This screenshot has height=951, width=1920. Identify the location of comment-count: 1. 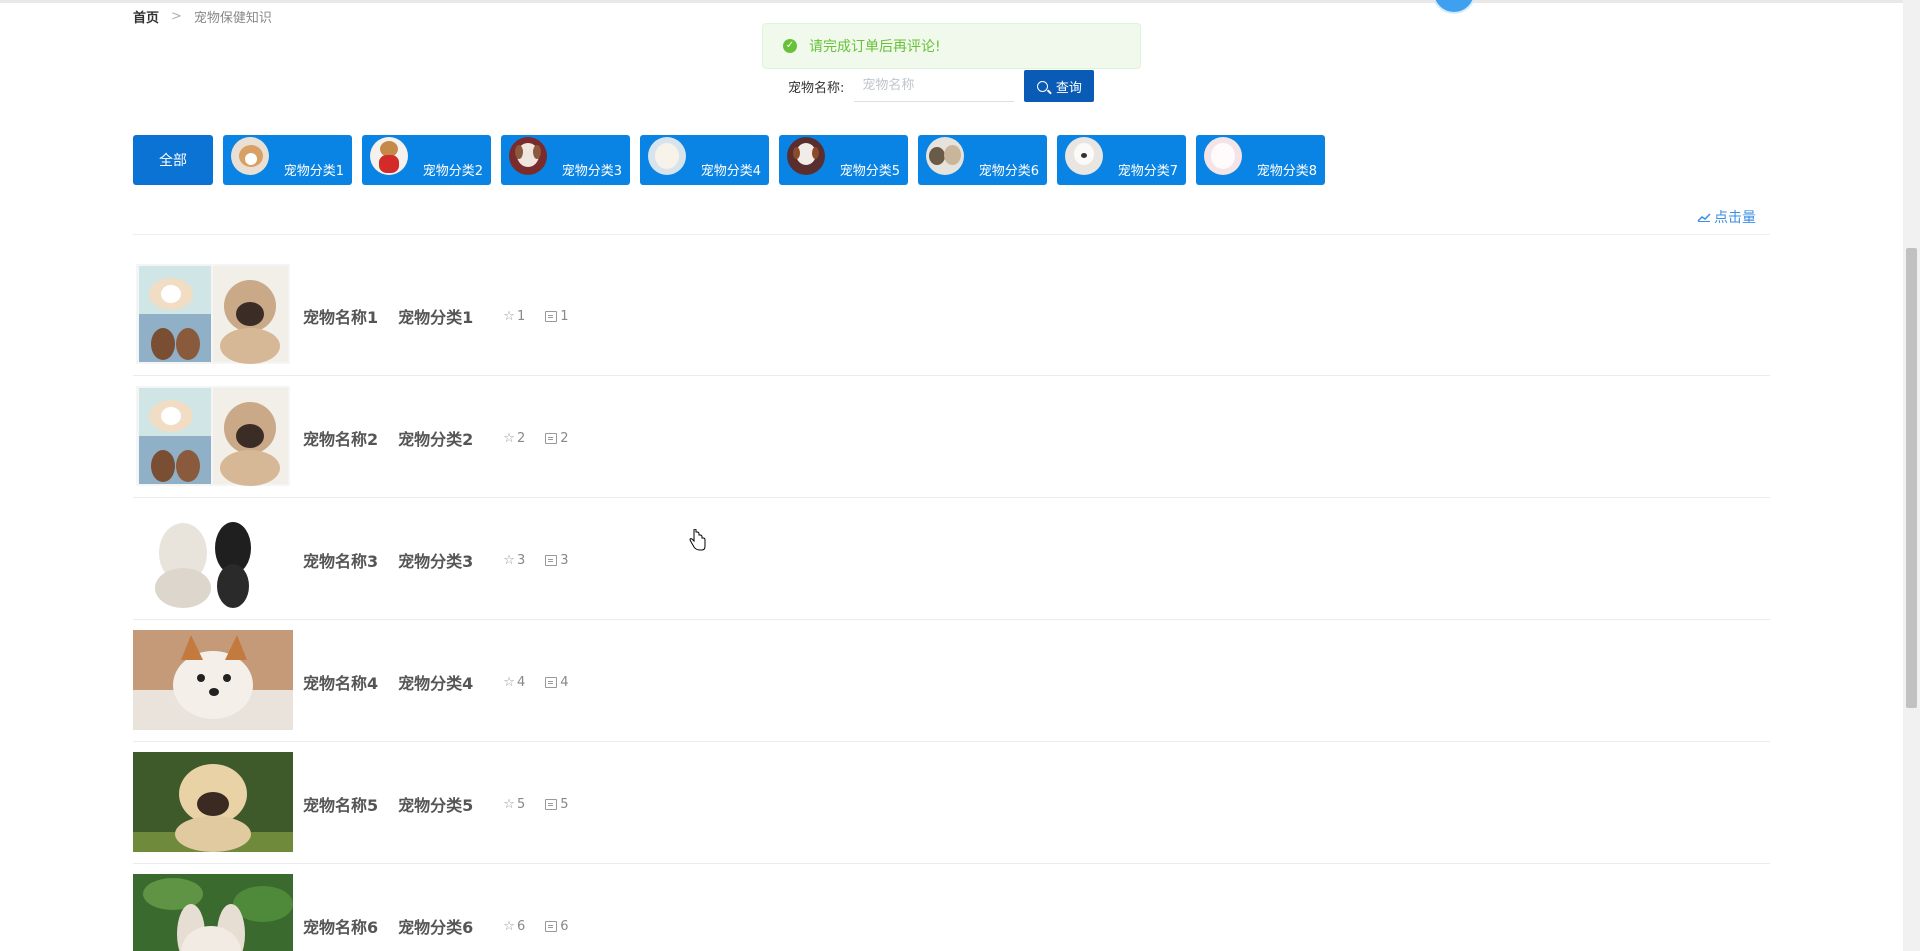
(564, 316).